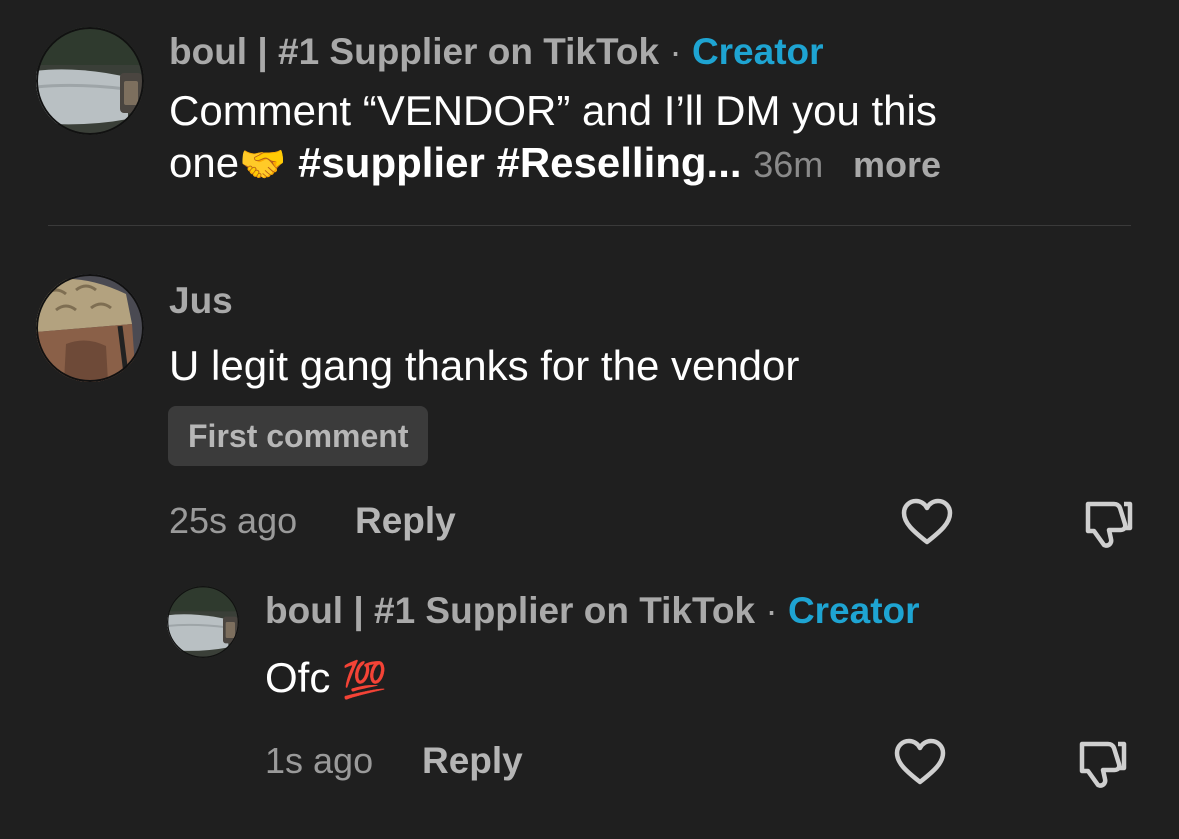 This screenshot has height=839, width=1179. What do you see at coordinates (263, 165) in the screenshot?
I see `handshake-emoji: 🤝` at bounding box center [263, 165].